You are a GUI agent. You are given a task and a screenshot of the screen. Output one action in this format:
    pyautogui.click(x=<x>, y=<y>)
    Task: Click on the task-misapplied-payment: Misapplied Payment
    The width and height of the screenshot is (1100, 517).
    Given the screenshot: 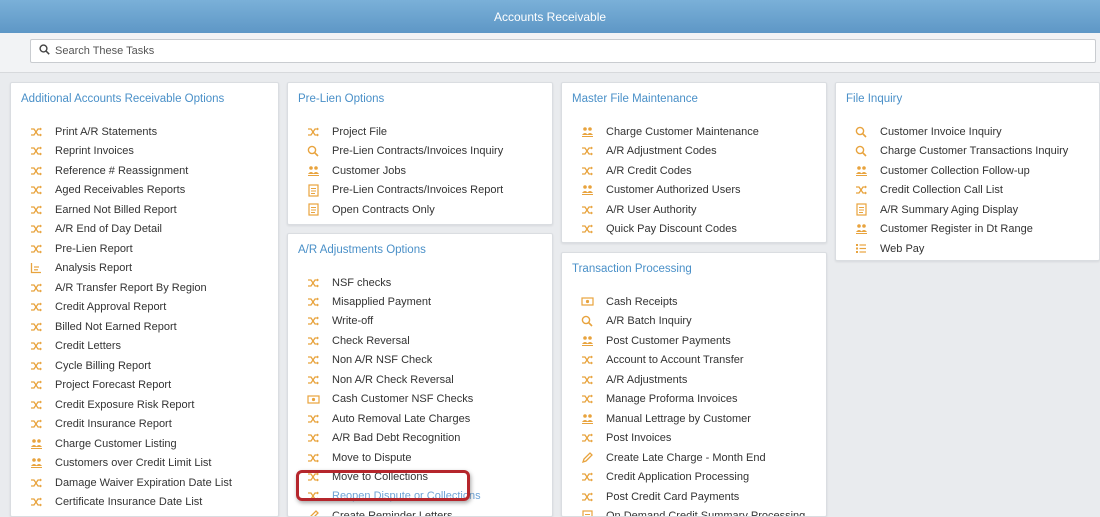 What is the action you would take?
    pyautogui.click(x=420, y=301)
    